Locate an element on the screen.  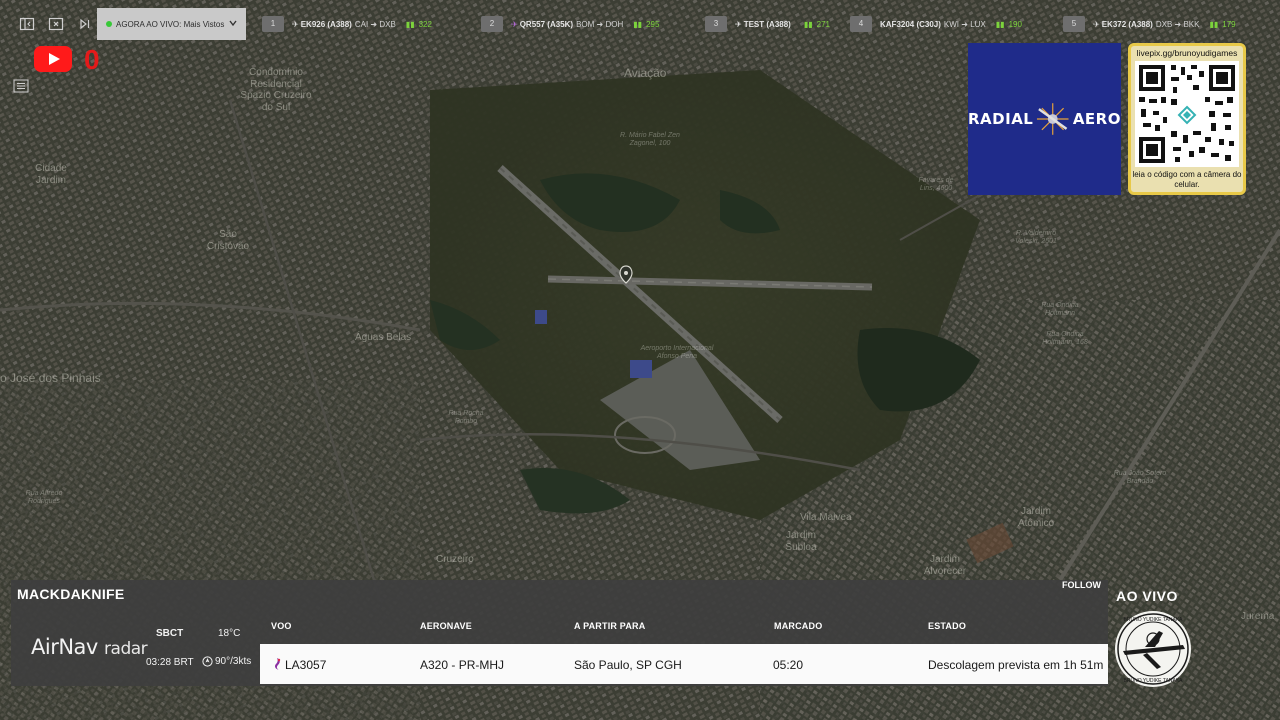
rank-badge: 4 is located at coordinates (861, 24).